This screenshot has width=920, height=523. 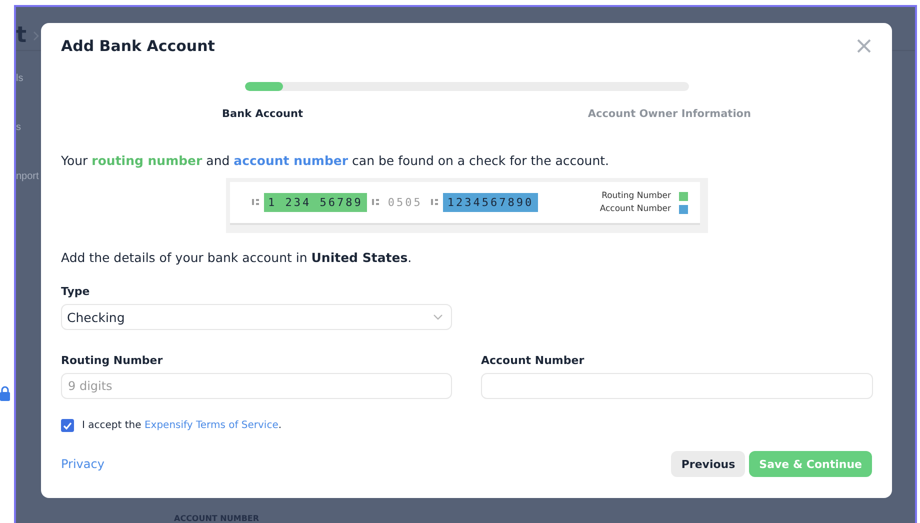 What do you see at coordinates (636, 196) in the screenshot?
I see `legend-label: Routing Number` at bounding box center [636, 196].